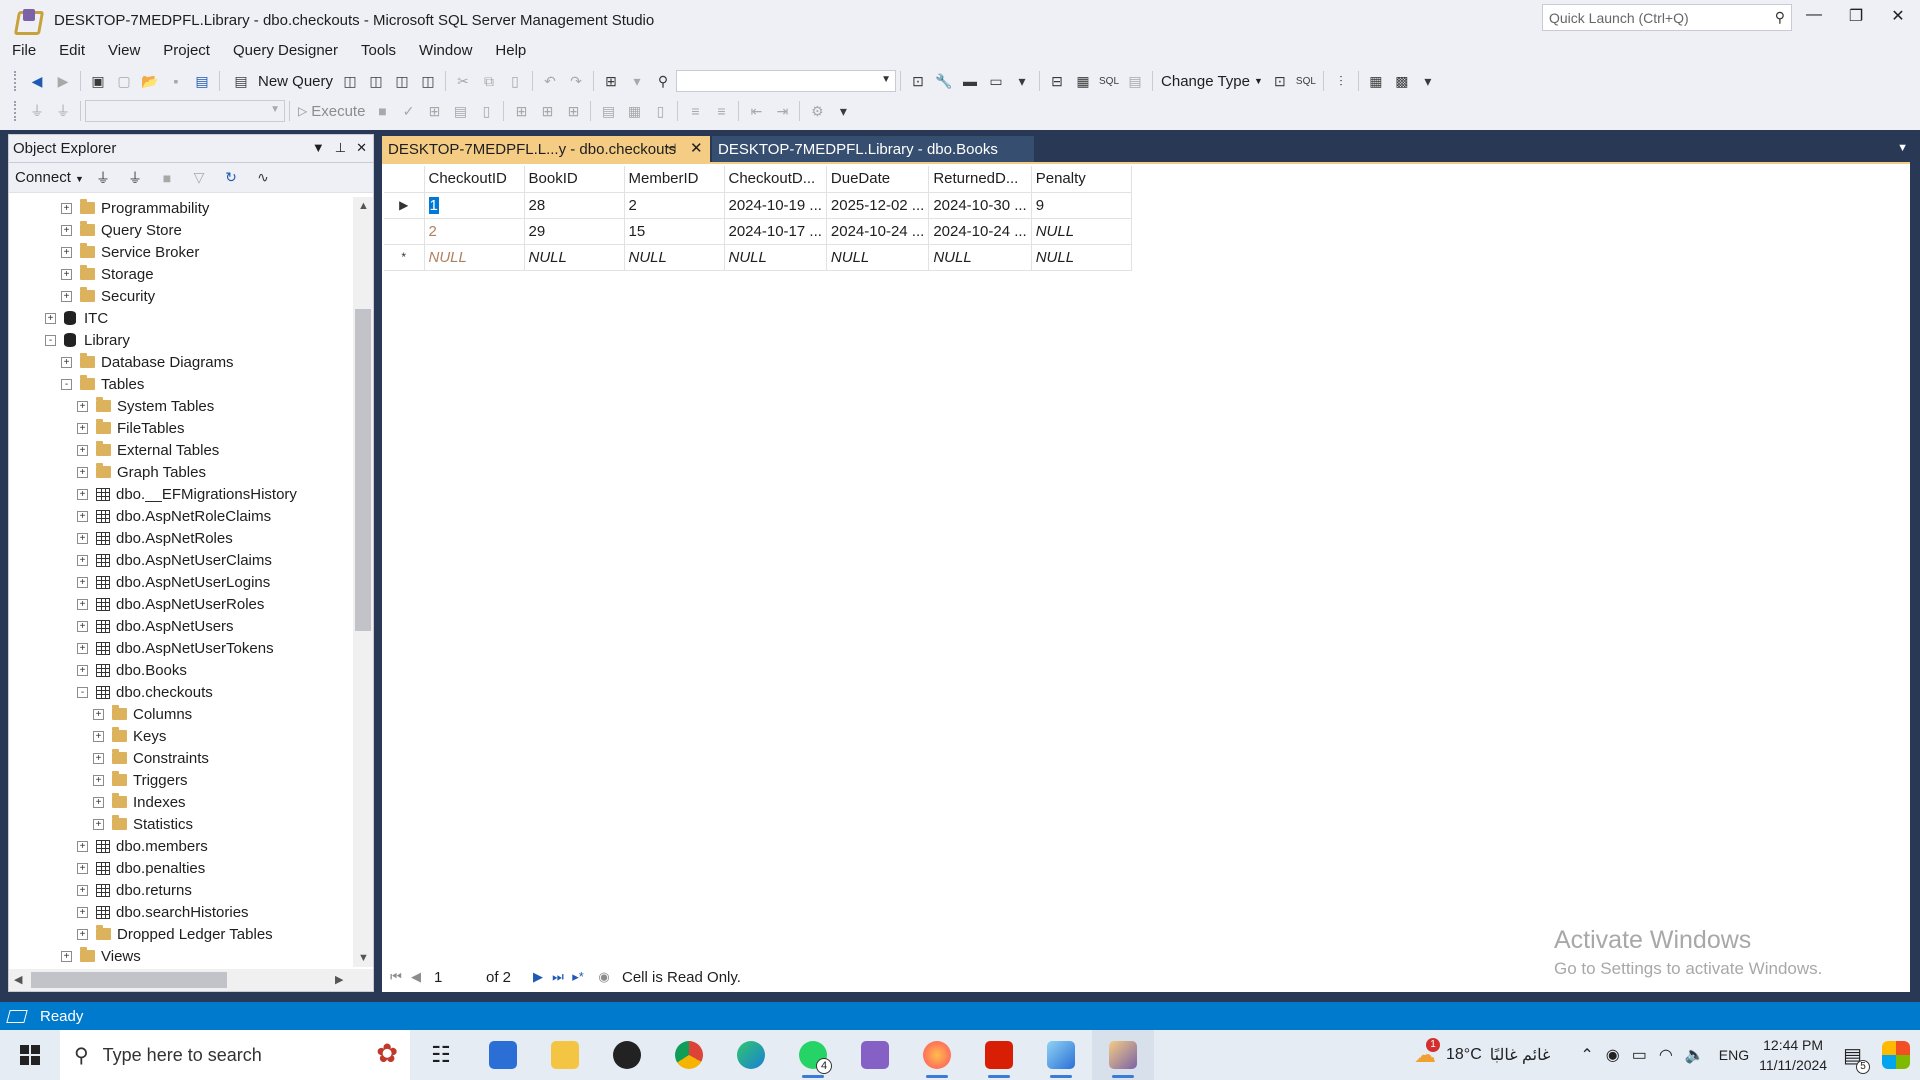 Image resolution: width=1920 pixels, height=1080 pixels. Describe the element at coordinates (574, 231) in the screenshot. I see `grid-cell: 29` at that location.